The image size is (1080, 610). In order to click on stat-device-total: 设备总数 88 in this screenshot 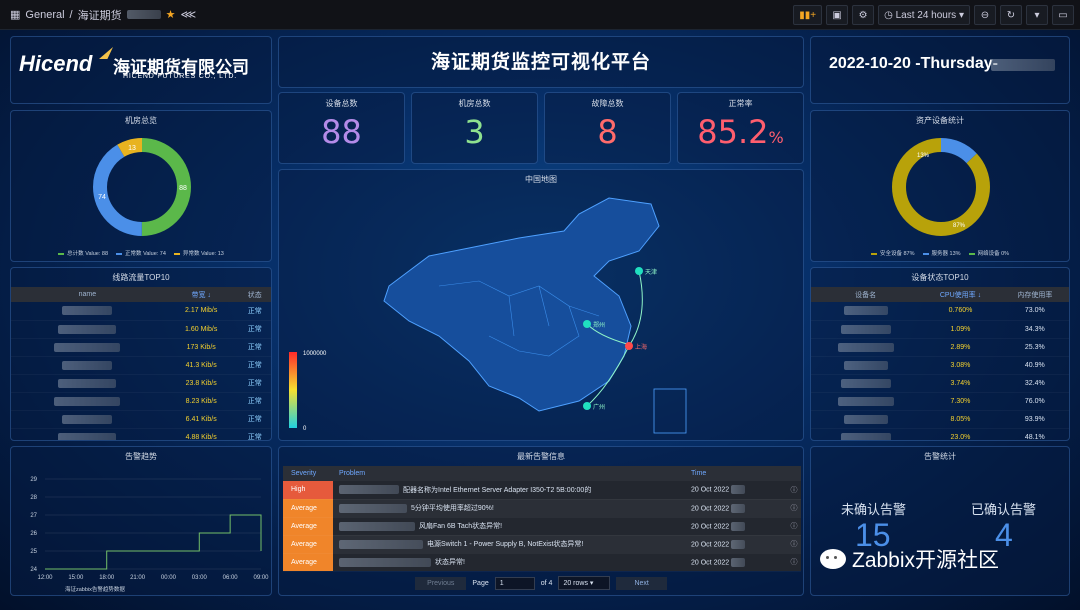, I will do `click(341, 128)`.